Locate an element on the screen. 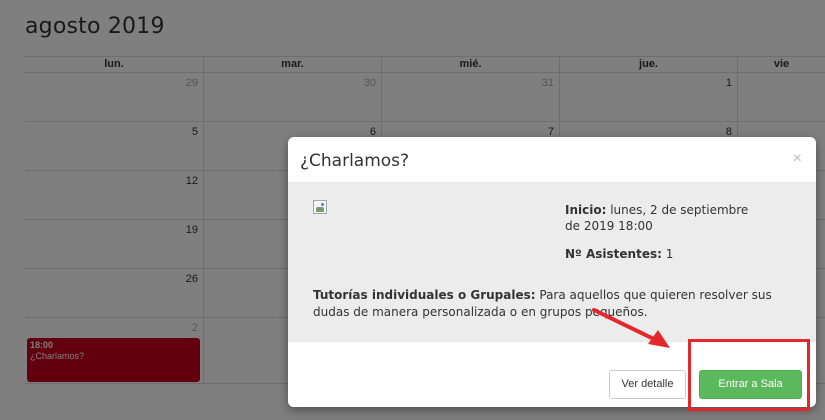 This screenshot has height=420, width=825. view-detail-button: Ver detalle is located at coordinates (647, 384).